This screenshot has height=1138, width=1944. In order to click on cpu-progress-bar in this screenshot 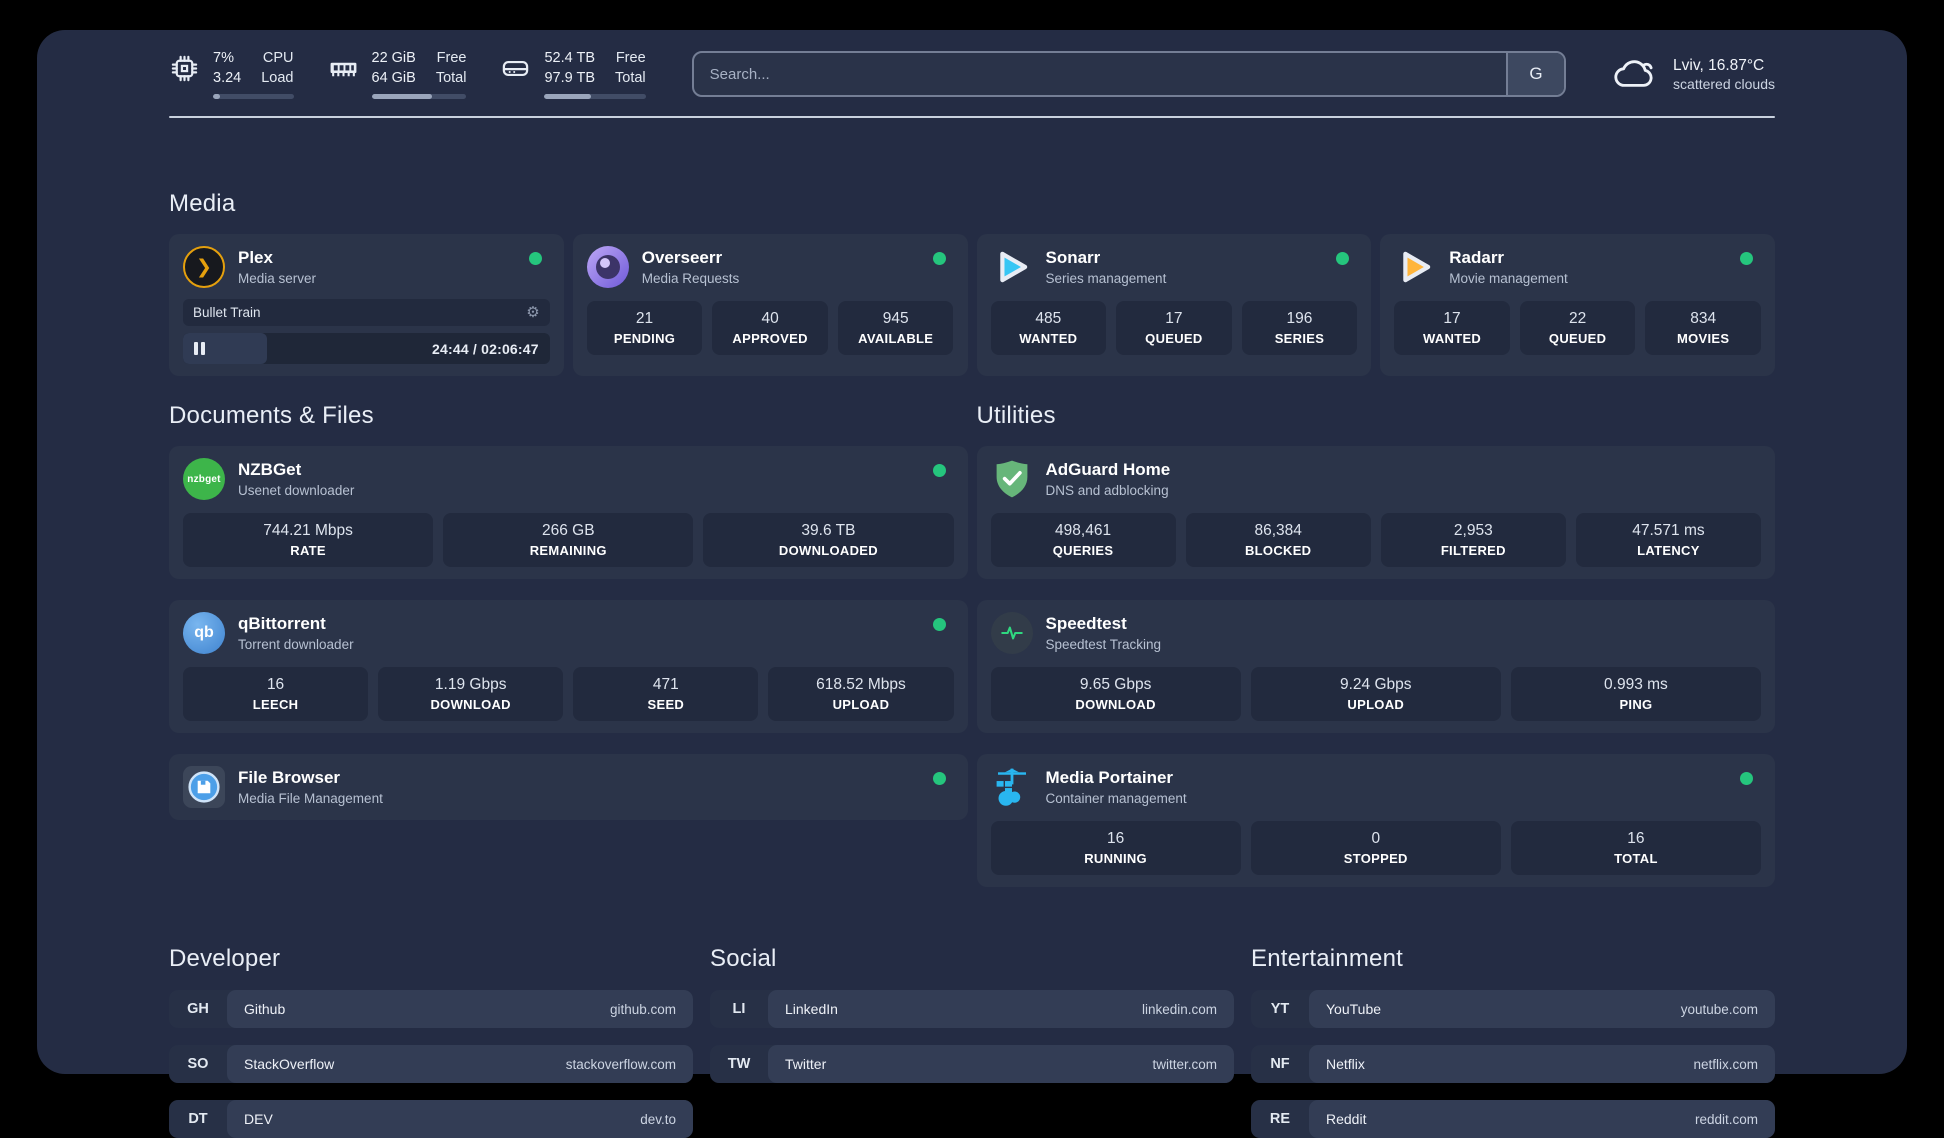, I will do `click(253, 96)`.